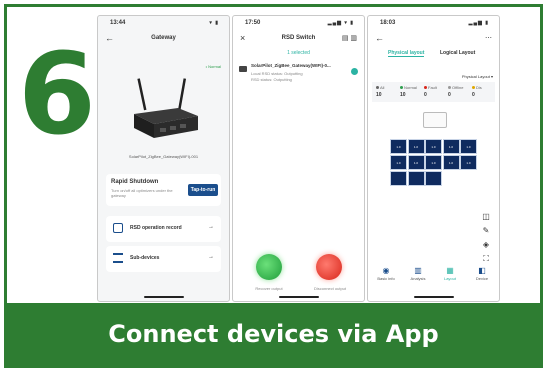 The height and width of the screenshot is (372, 549). I want to click on fullscreen-icon: ⛶, so click(486, 260).